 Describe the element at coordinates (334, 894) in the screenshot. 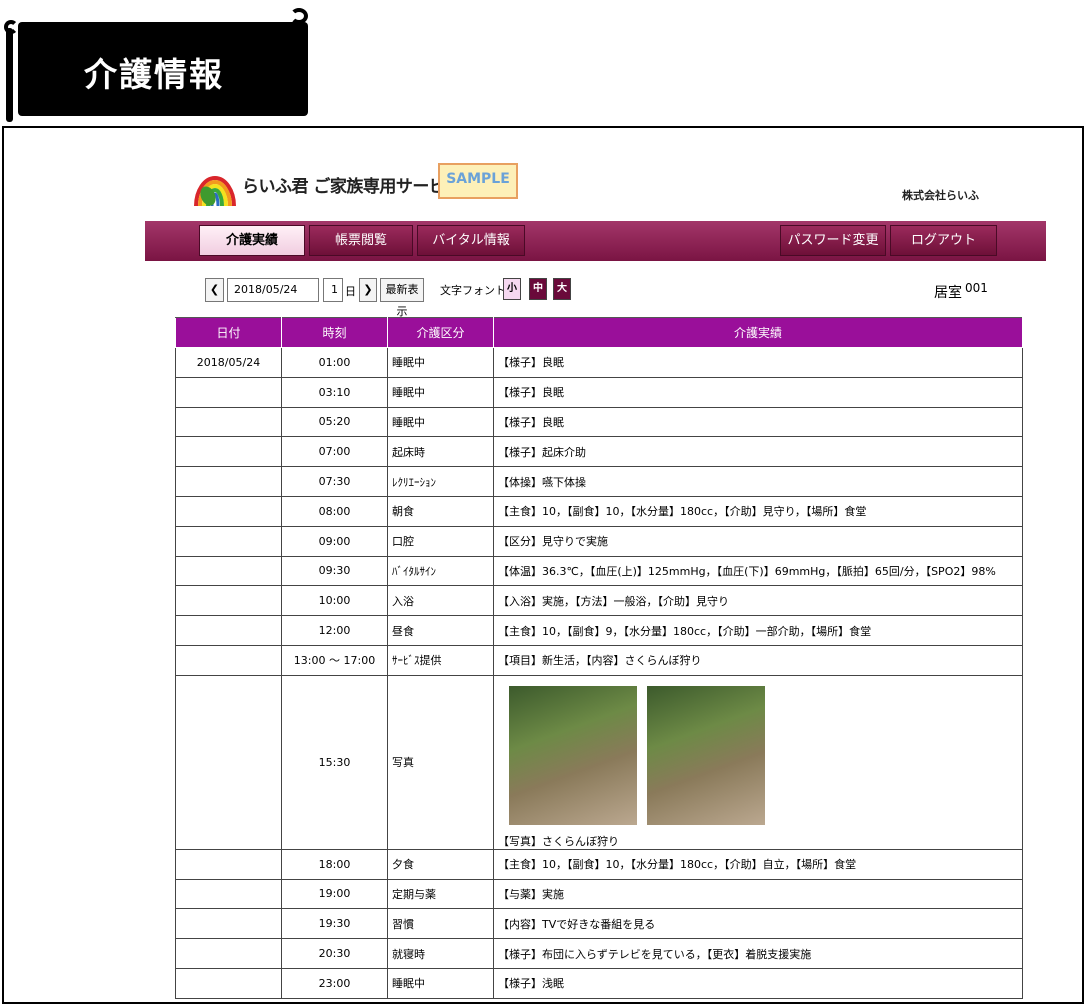

I see `cell-time: 19:00` at that location.